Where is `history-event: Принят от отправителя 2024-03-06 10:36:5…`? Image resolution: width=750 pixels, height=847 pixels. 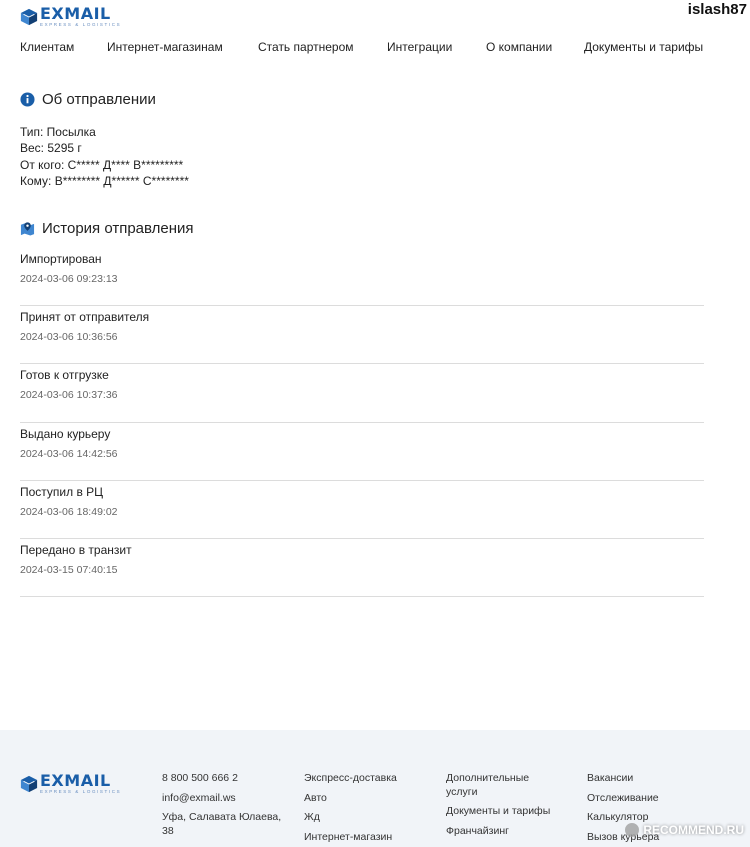
history-event: Принят от отправителя 2024-03-06 10:36:5… is located at coordinates (362, 335).